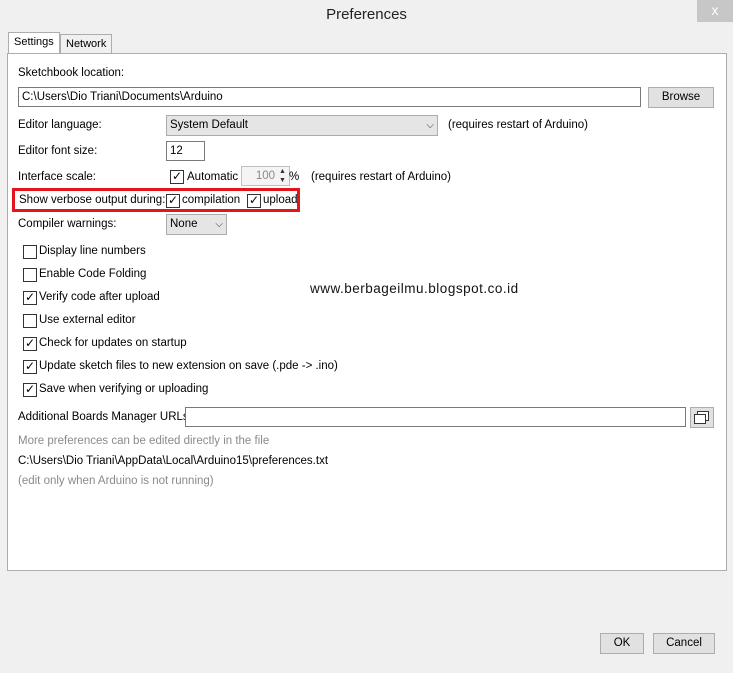 This screenshot has height=673, width=733. I want to click on upload-label: upload, so click(280, 200).